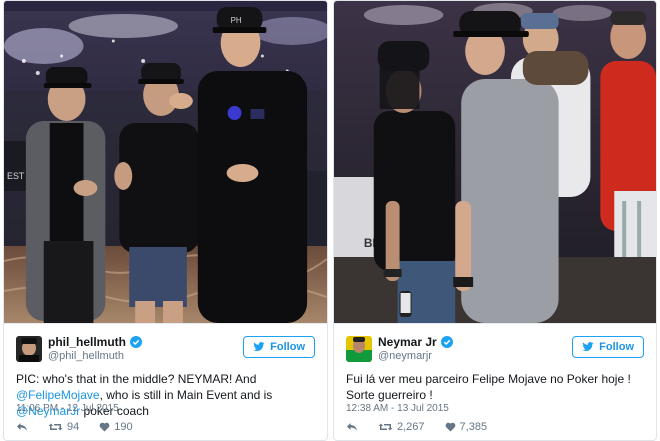 The height and width of the screenshot is (441, 660). I want to click on author-name-row: Neymar Jr, so click(415, 342).